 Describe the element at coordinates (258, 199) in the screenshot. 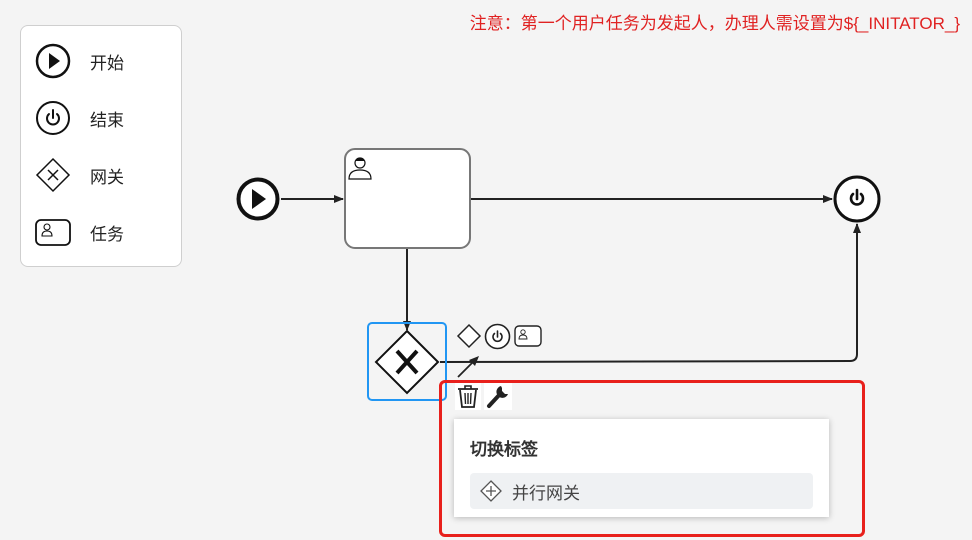

I see `start-event` at that location.